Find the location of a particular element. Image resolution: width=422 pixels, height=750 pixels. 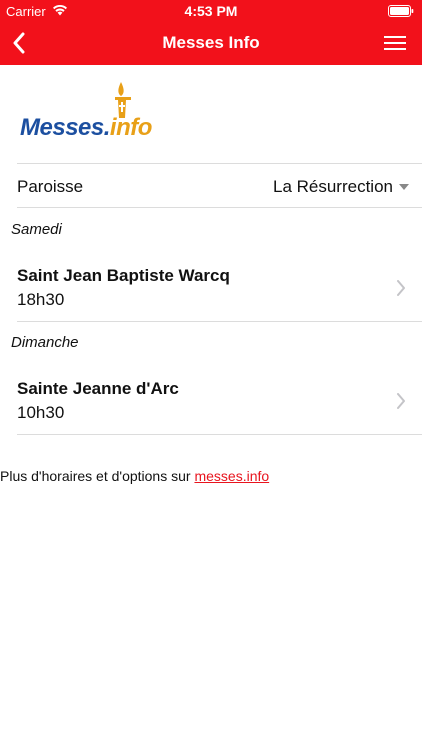

parish-label: Paroisse is located at coordinates (50, 186).